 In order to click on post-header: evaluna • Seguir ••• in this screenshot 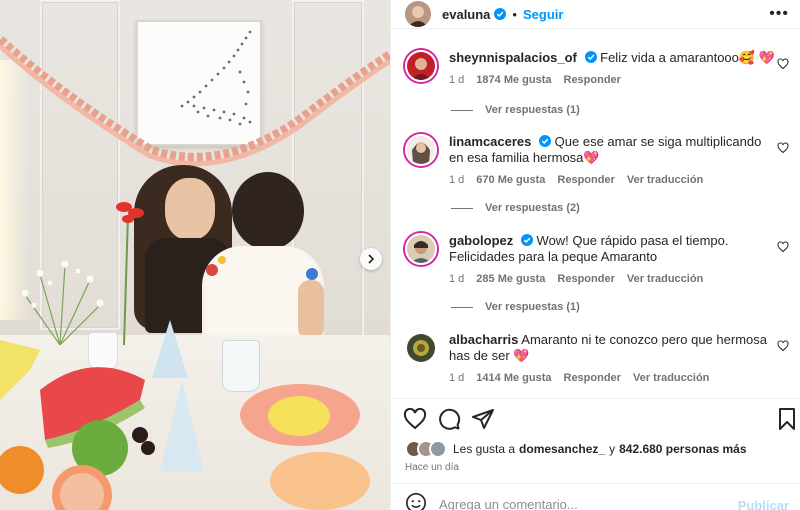, I will do `click(595, 14)`.